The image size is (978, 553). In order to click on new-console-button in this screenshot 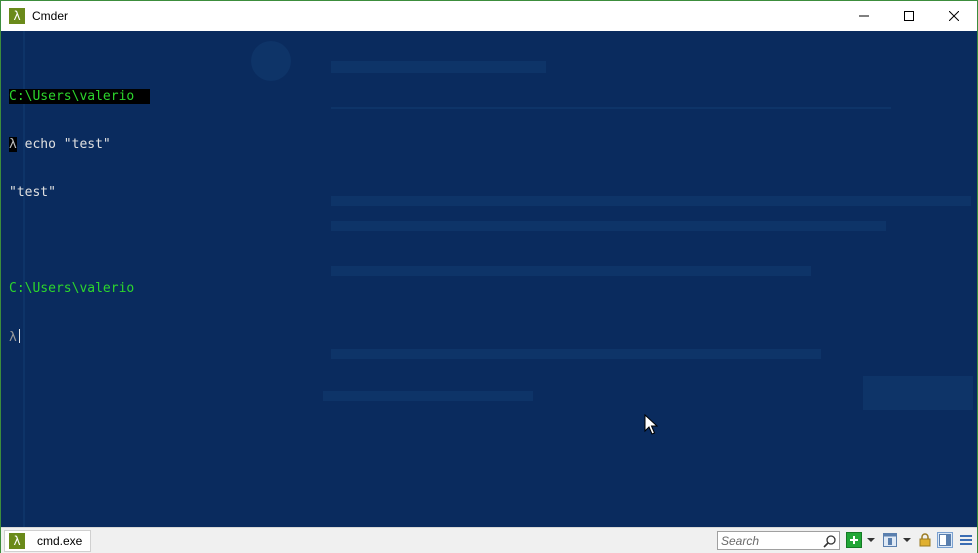, I will do `click(854, 540)`.